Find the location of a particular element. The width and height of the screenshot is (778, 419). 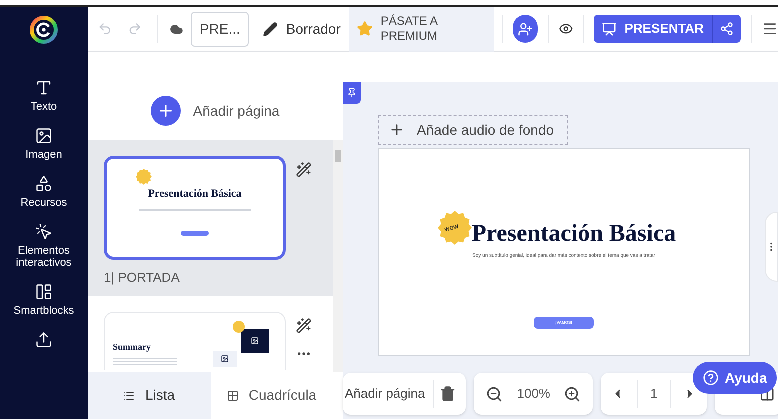

view-tab: Lista is located at coordinates (149, 395).